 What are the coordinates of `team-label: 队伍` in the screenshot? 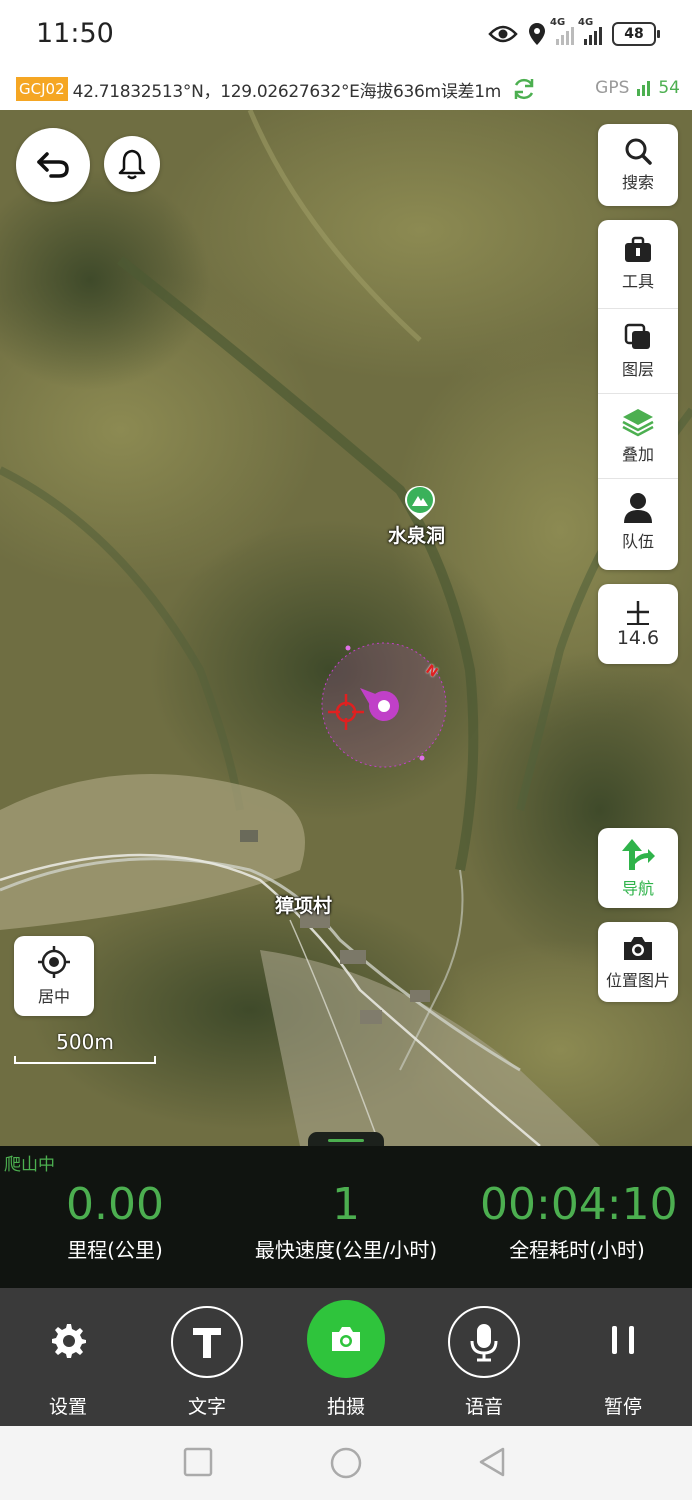 It's located at (637, 541).